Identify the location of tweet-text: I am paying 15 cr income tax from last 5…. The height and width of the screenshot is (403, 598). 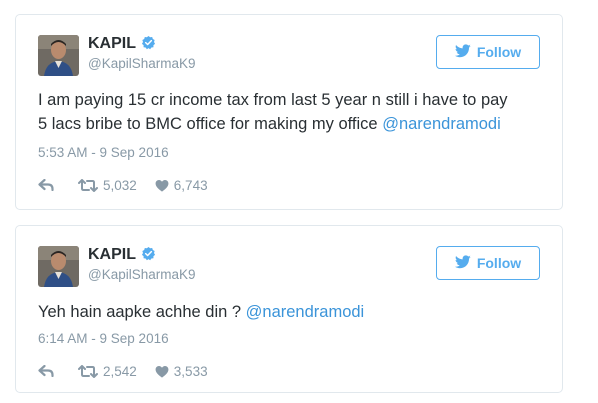
(273, 112).